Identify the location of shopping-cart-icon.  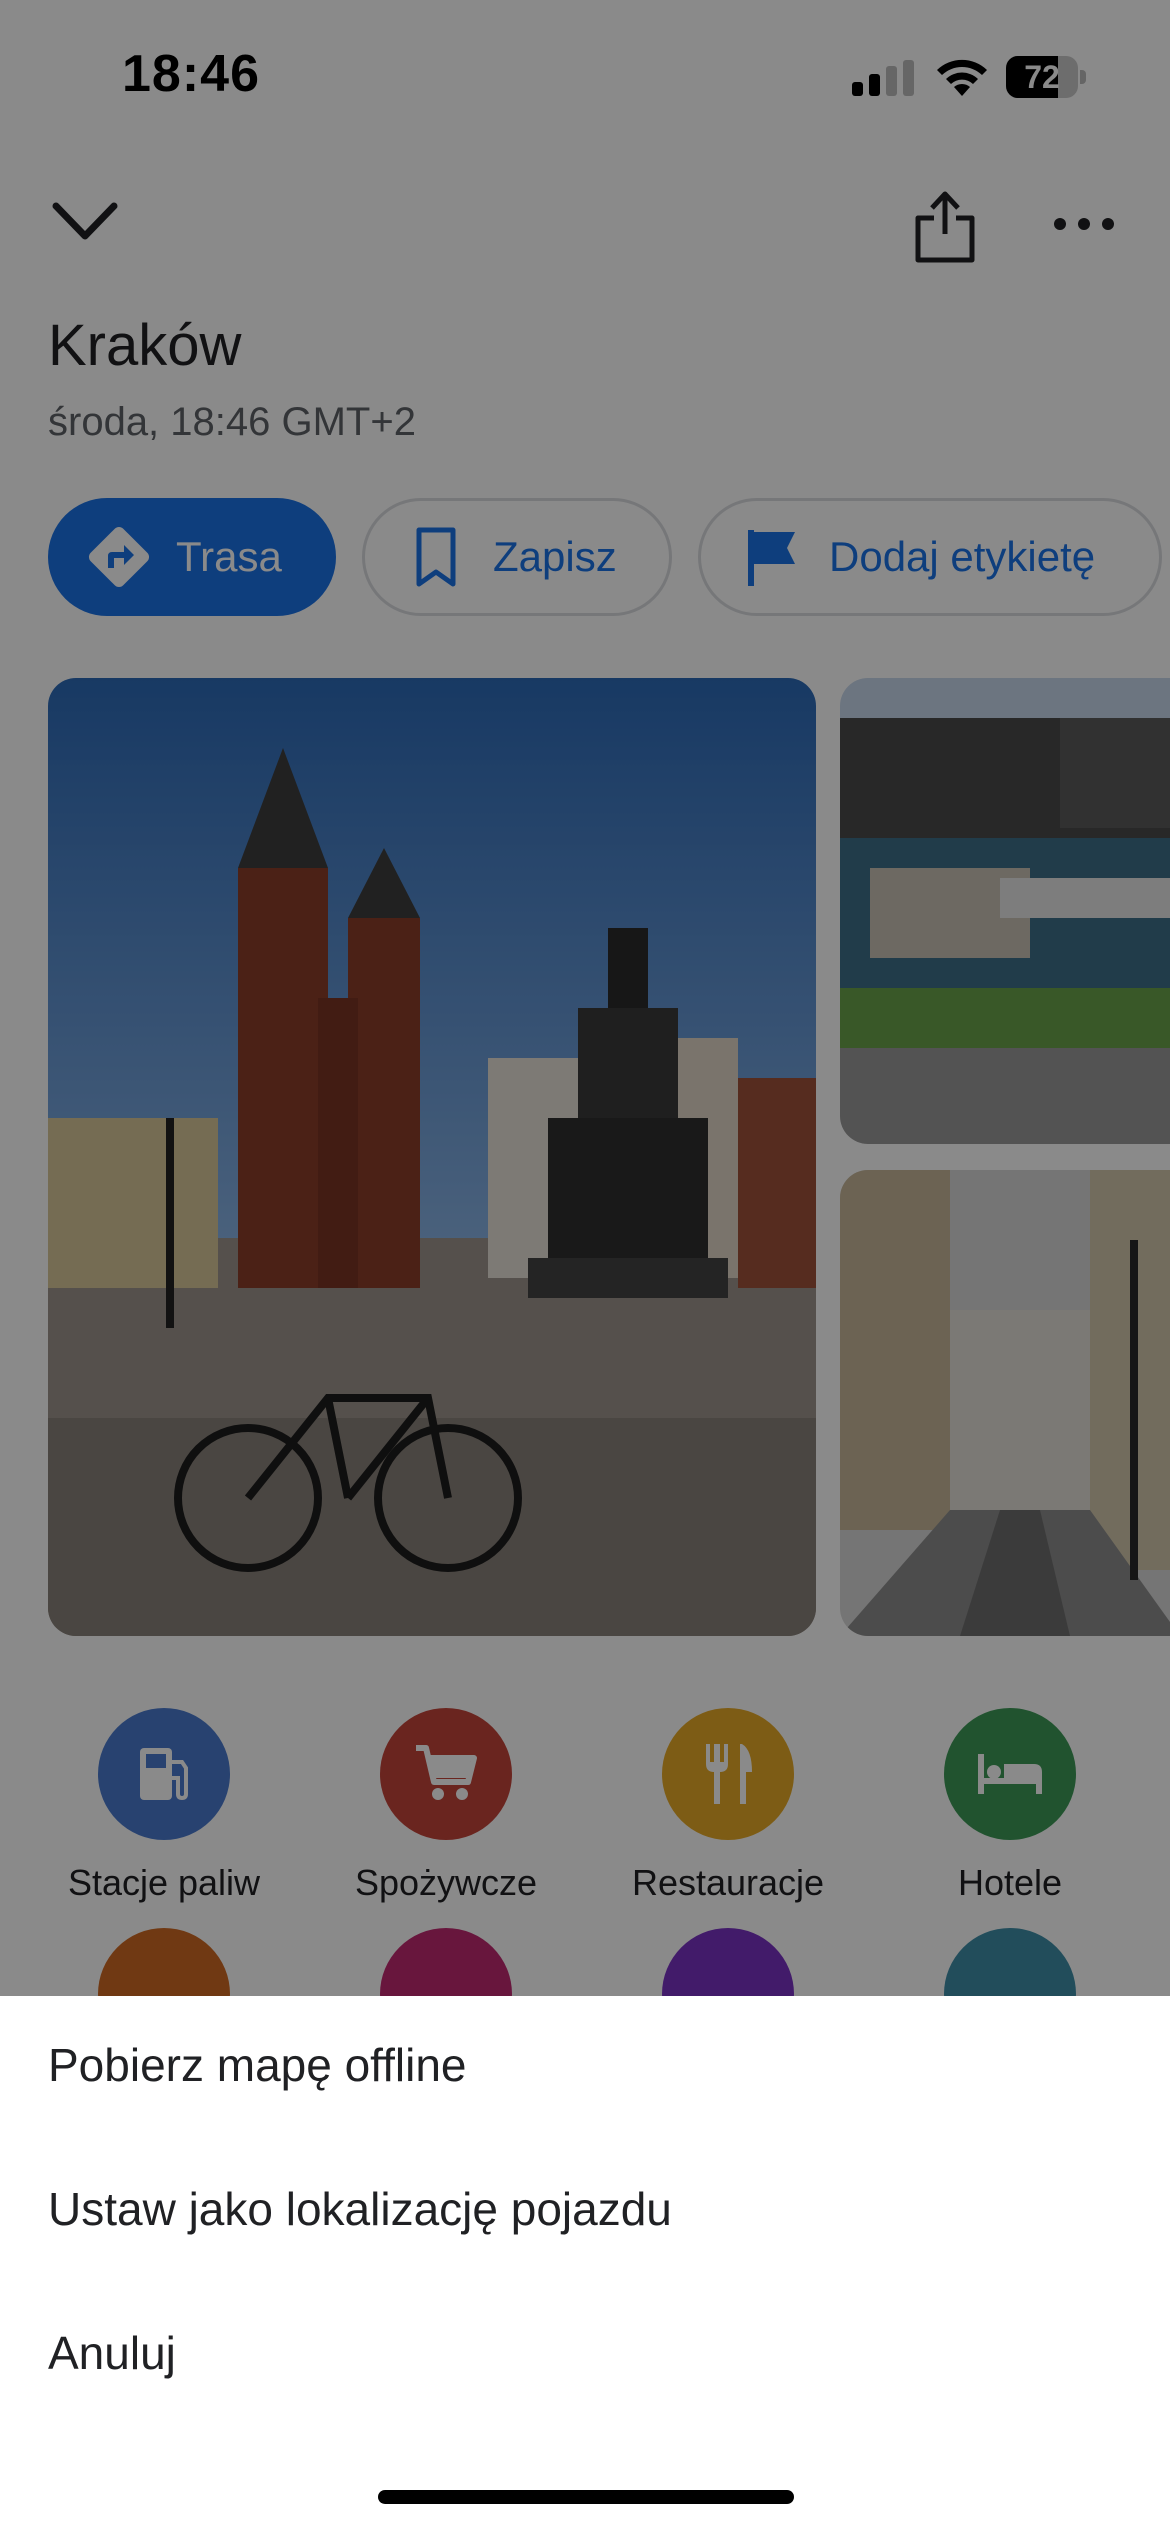
(446, 1772).